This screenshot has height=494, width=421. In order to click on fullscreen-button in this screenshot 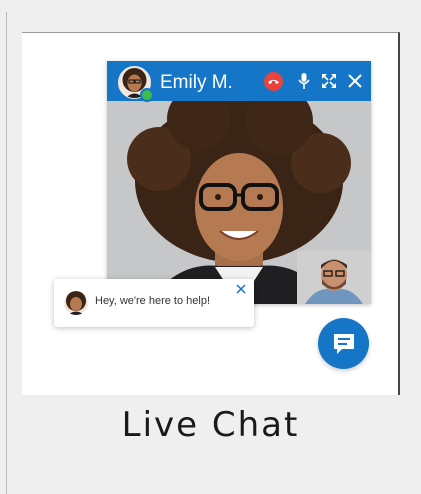, I will do `click(329, 81)`.